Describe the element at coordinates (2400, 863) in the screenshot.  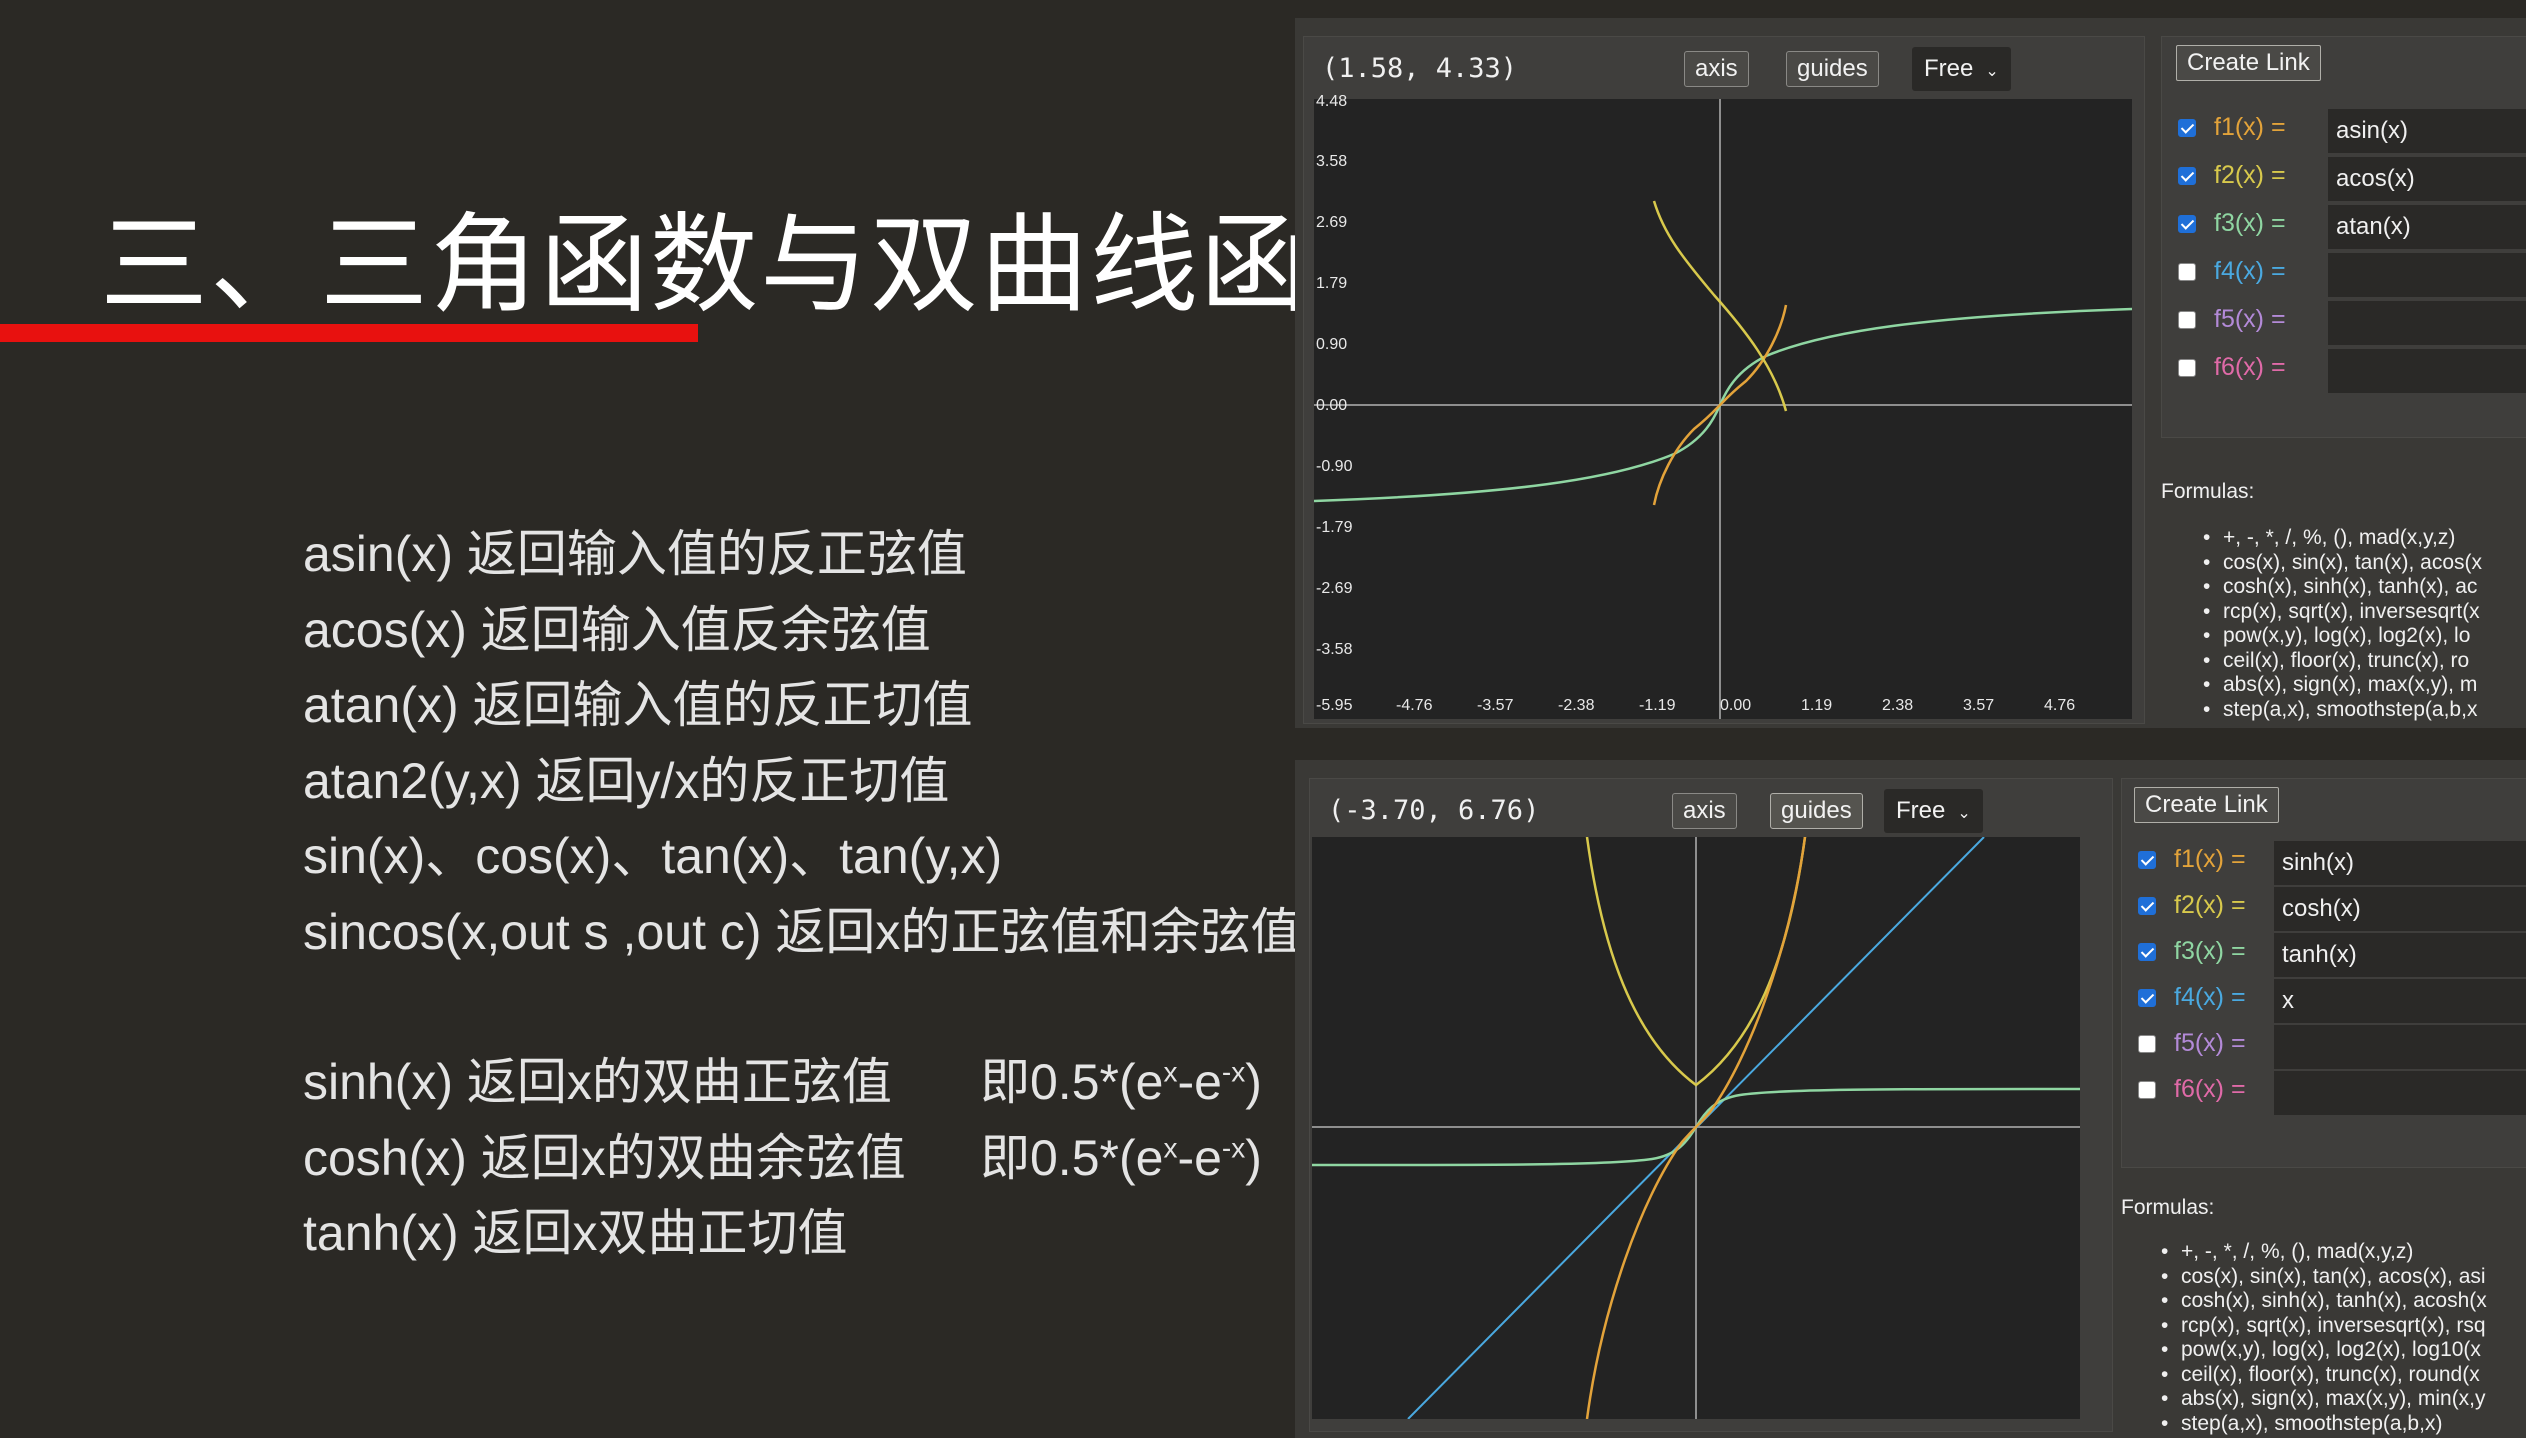
I see `f1-input: sinh(x)` at that location.